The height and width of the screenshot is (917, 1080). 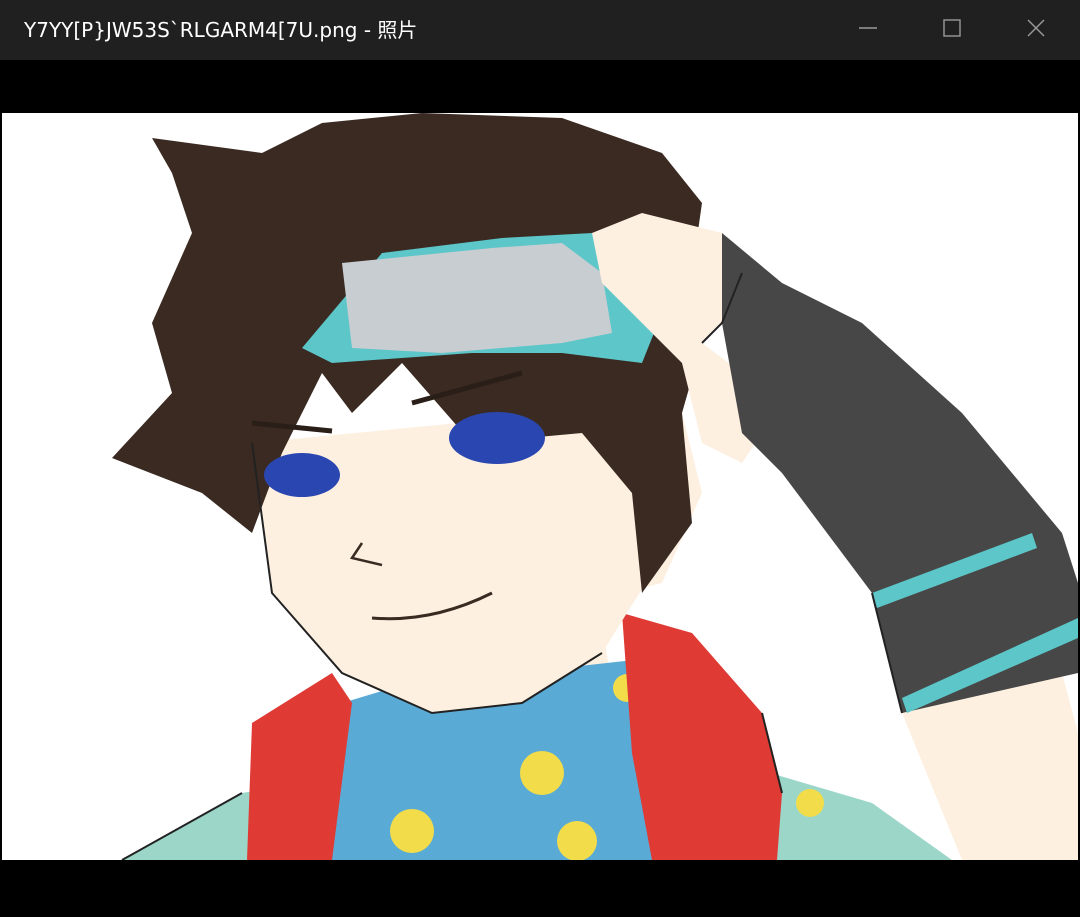 I want to click on minimize-icon, so click(x=868, y=30).